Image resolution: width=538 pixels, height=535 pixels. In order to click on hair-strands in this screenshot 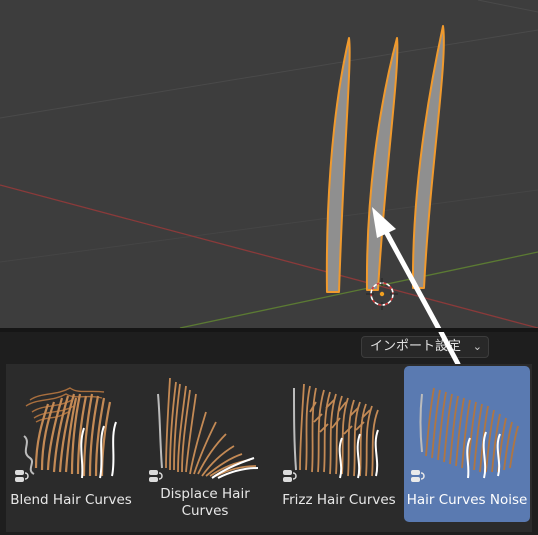, I will do `click(385, 159)`.